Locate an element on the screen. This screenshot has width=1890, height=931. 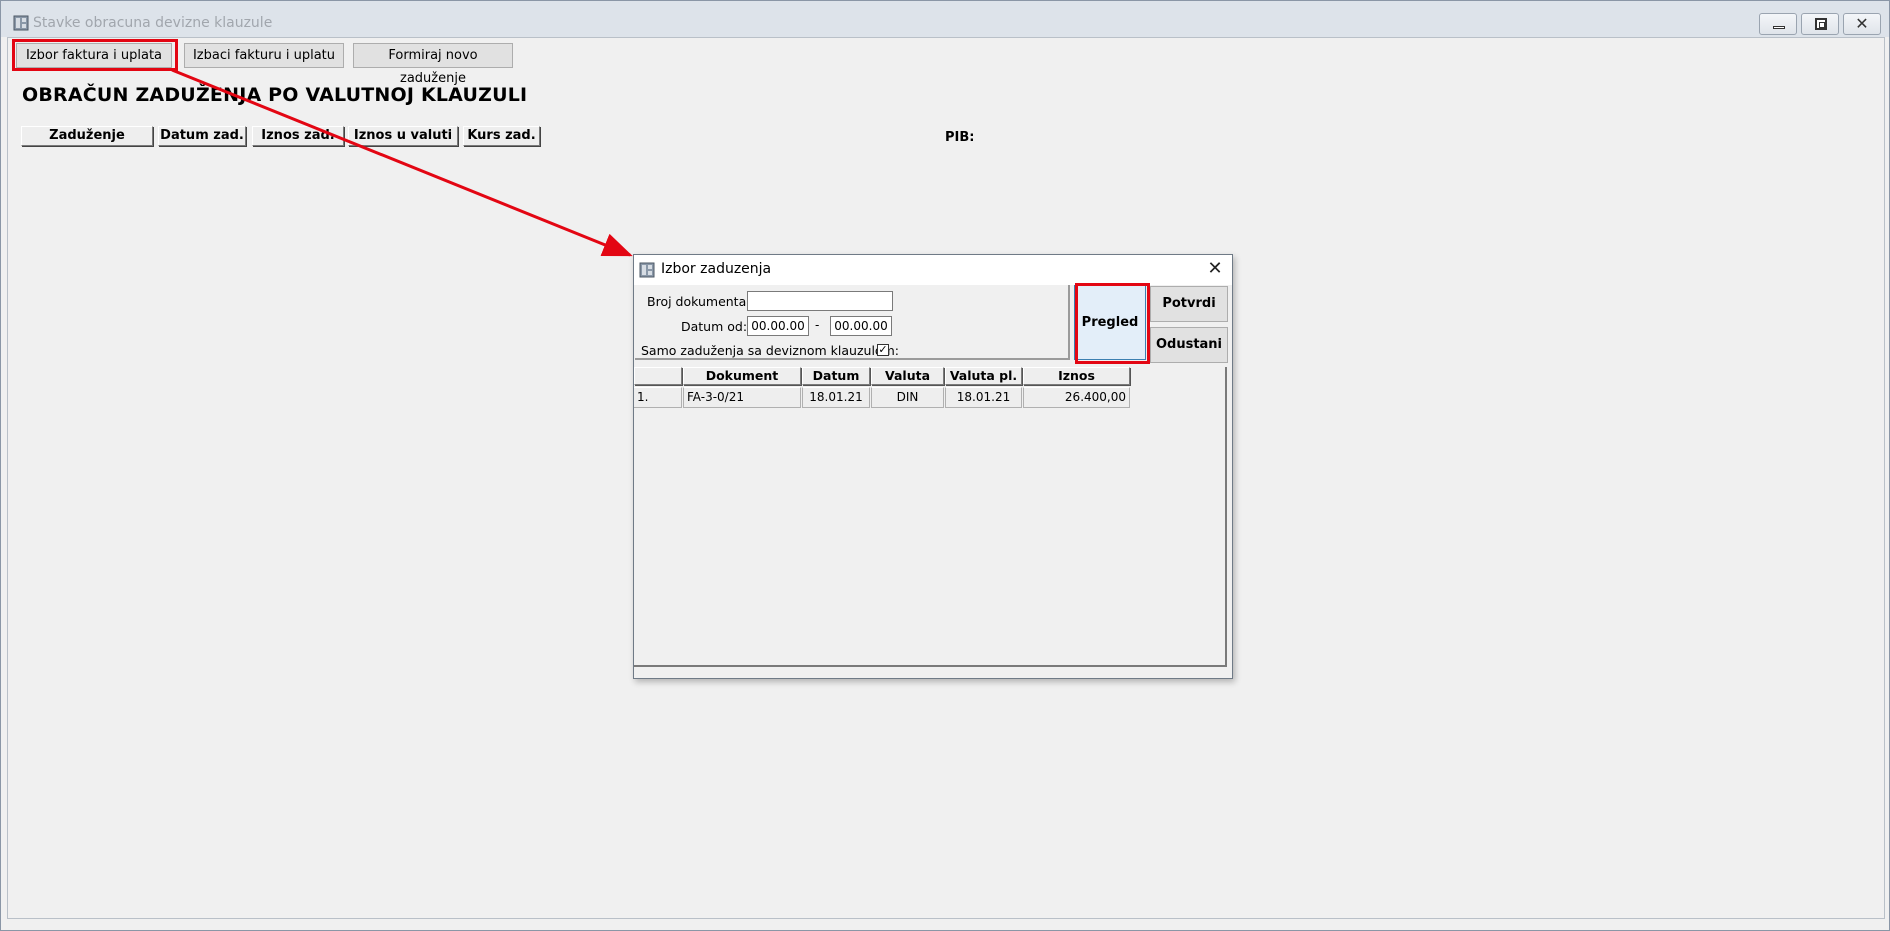
column-header-iznos-u-valuti: Iznos u valuti is located at coordinates (403, 136).